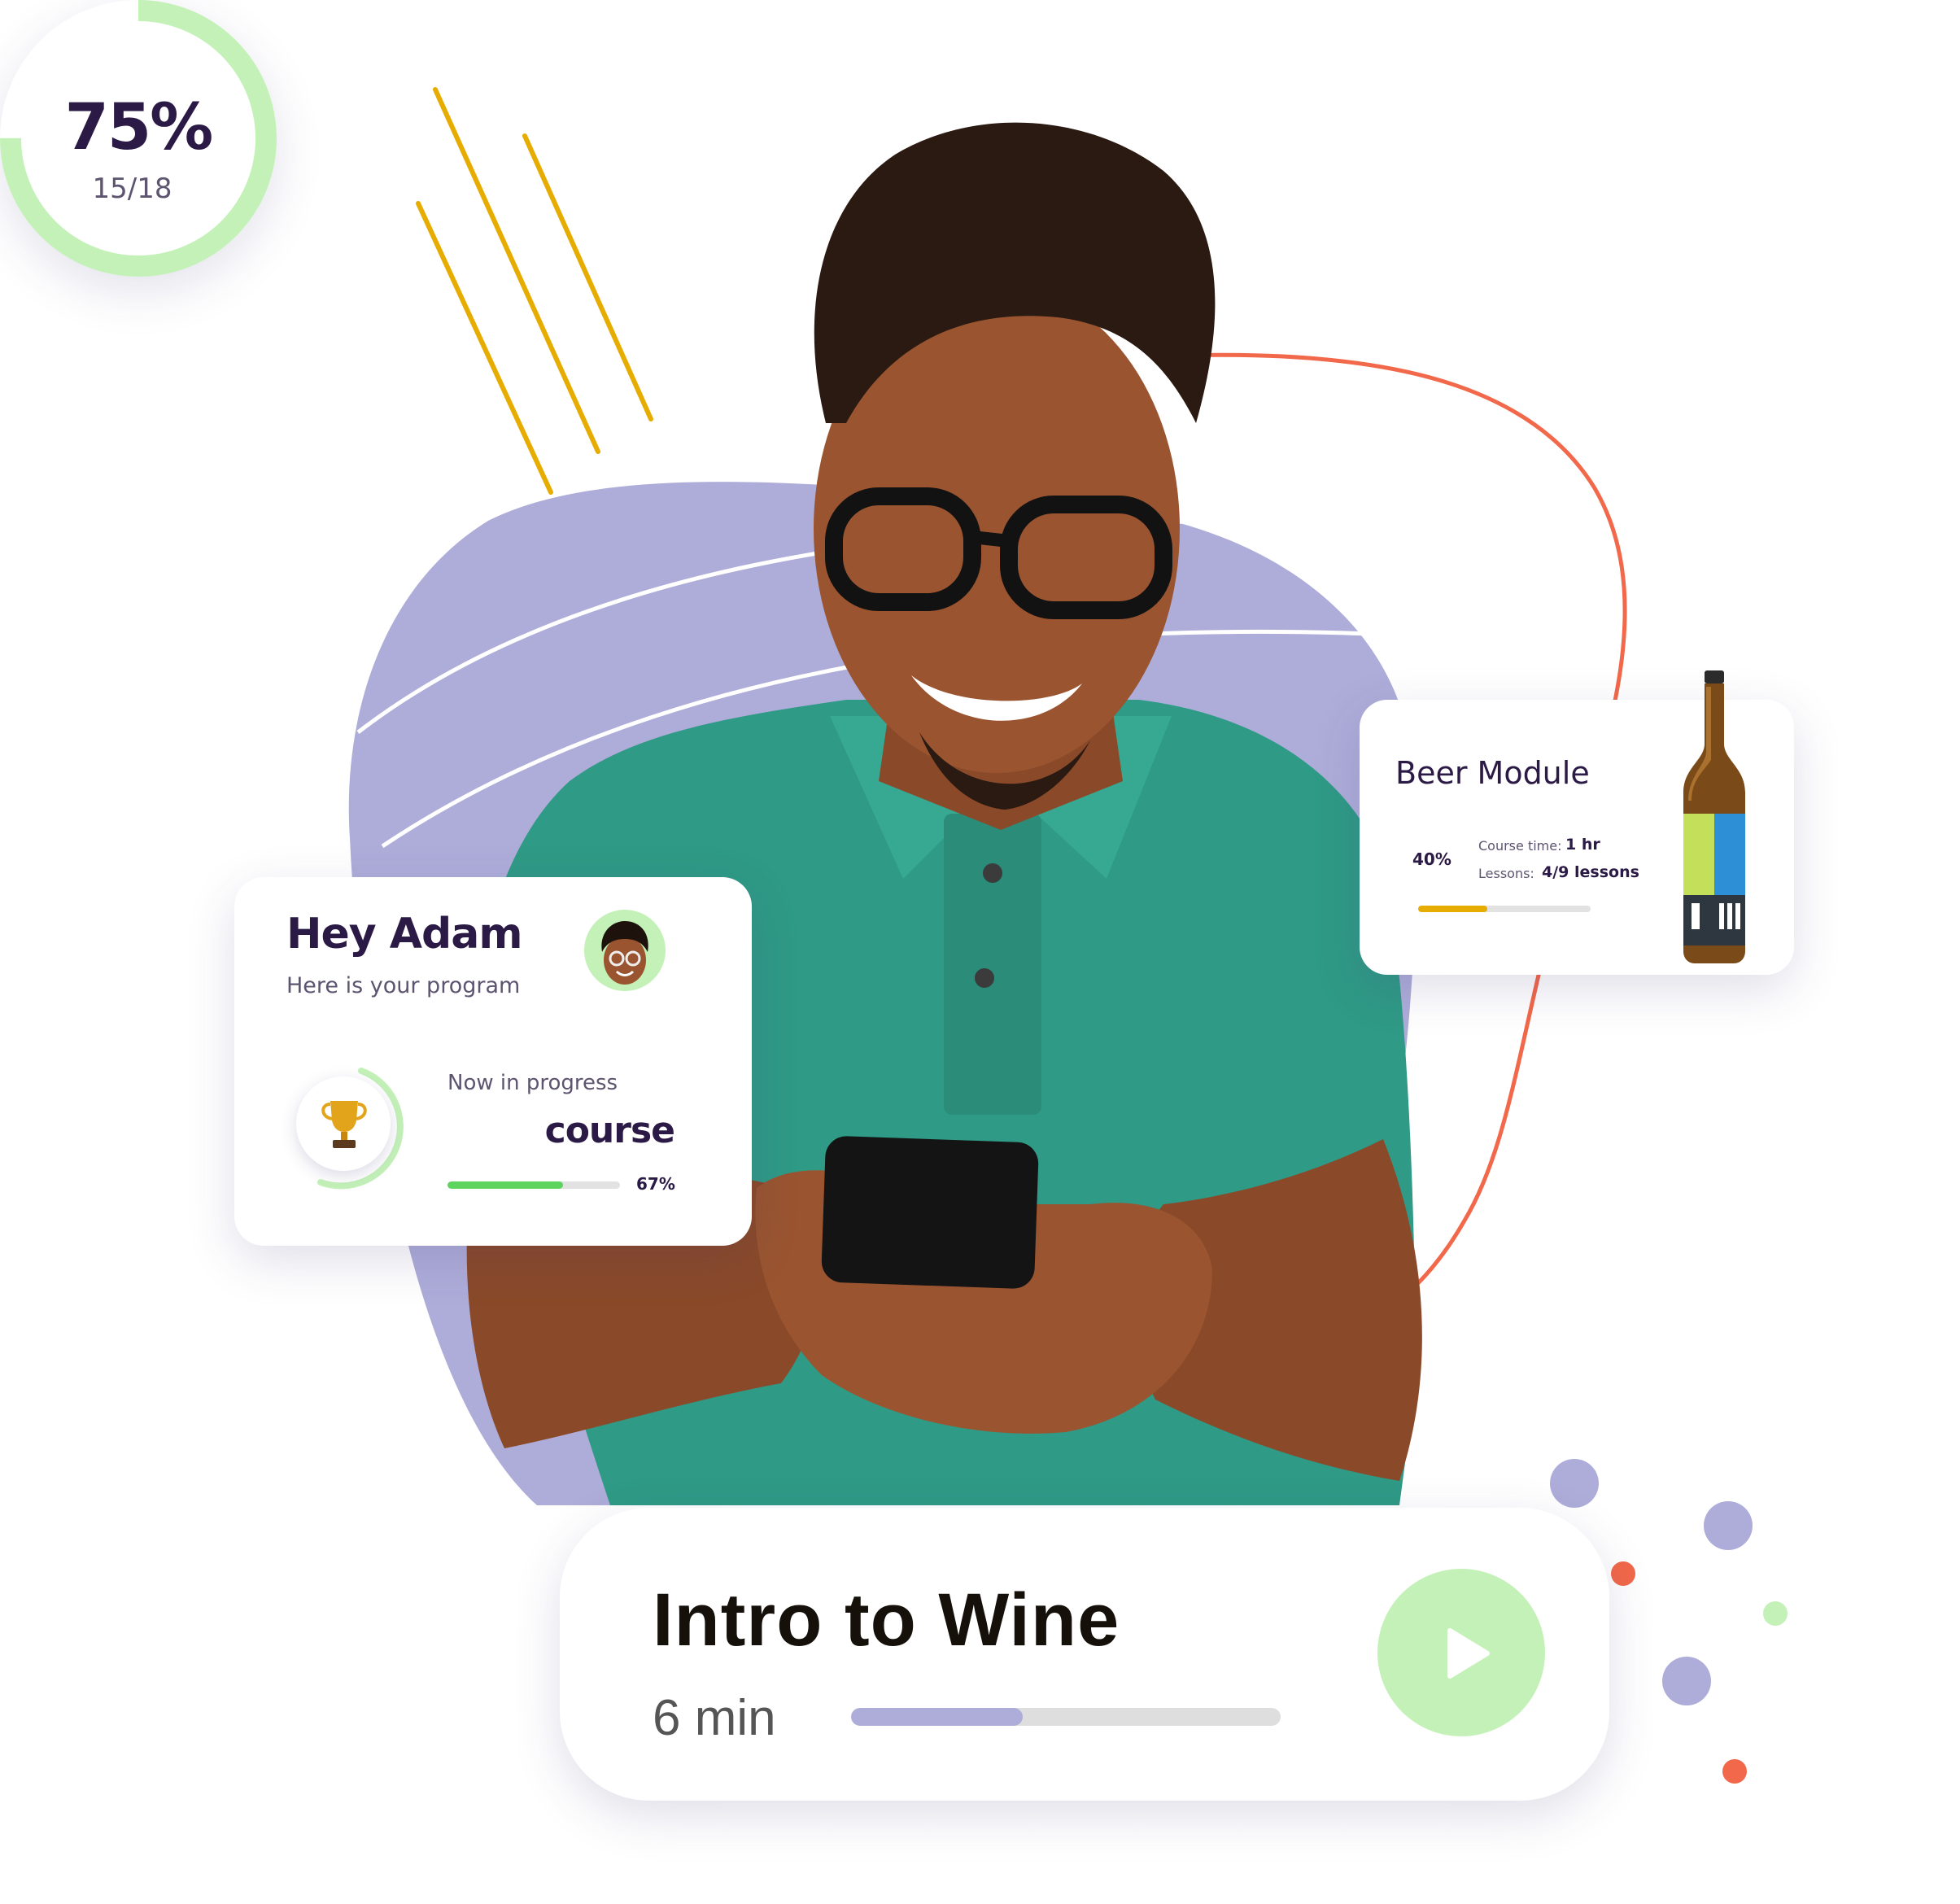  Describe the element at coordinates (1468, 1654) in the screenshot. I see `play-icon` at that location.